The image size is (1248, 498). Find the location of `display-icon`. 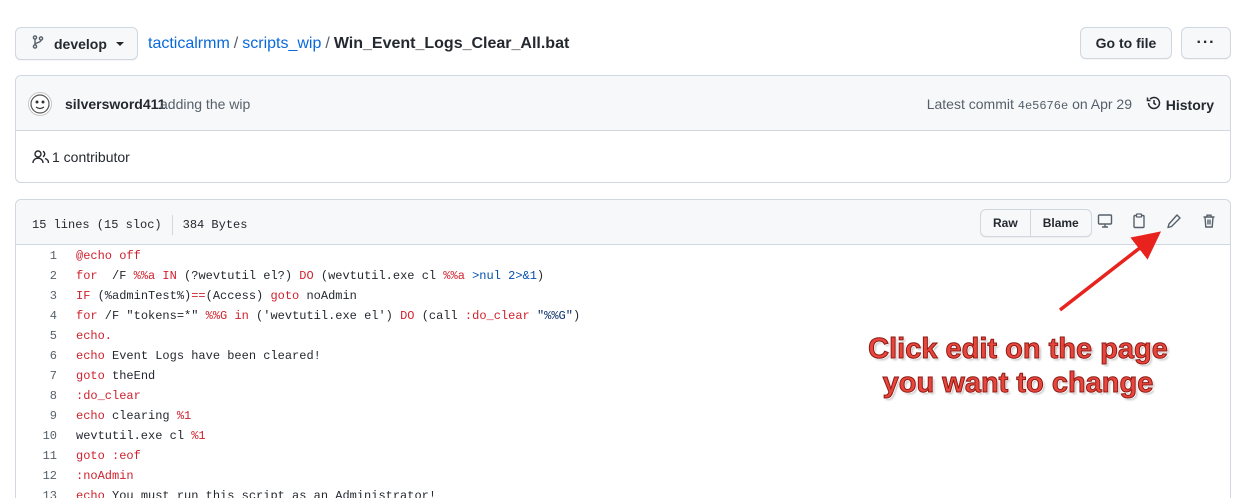

display-icon is located at coordinates (1105, 221).